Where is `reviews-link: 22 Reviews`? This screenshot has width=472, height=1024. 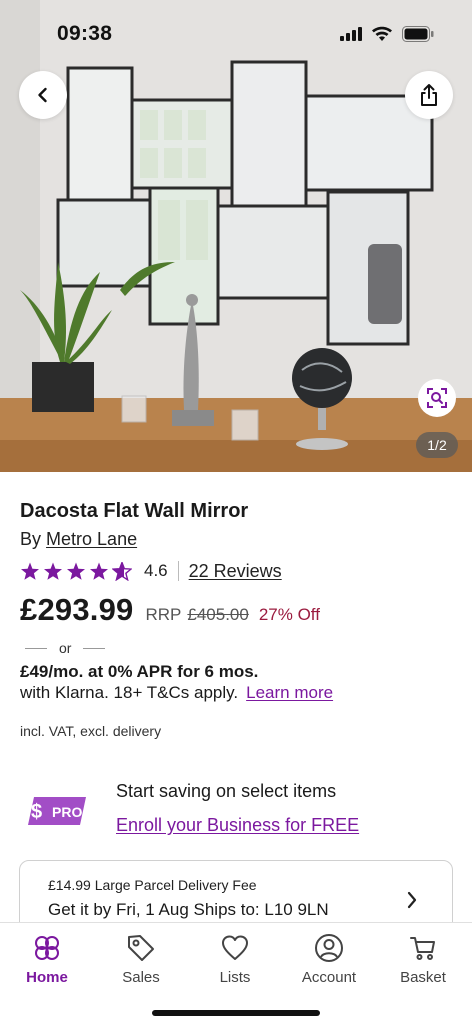 reviews-link: 22 Reviews is located at coordinates (235, 571).